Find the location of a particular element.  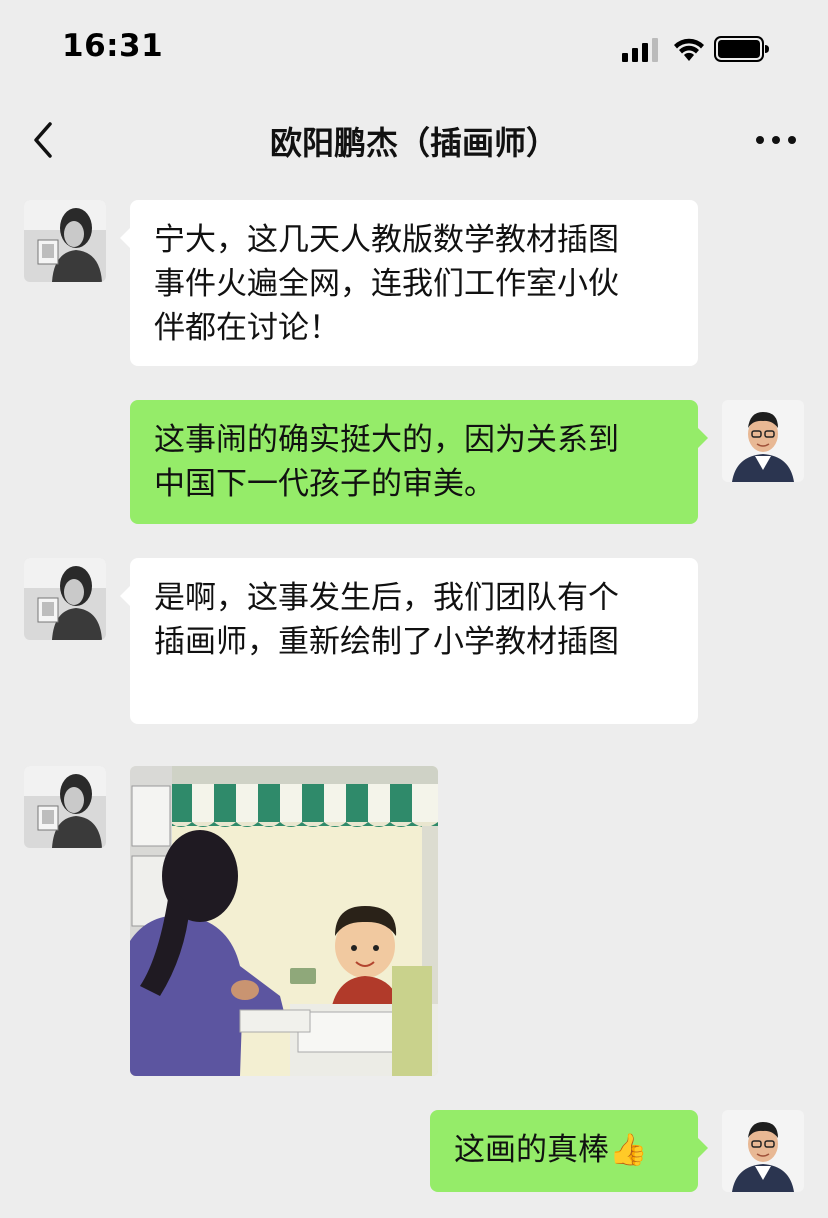

message-text: 这画的真棒 is located at coordinates (531, 1150).